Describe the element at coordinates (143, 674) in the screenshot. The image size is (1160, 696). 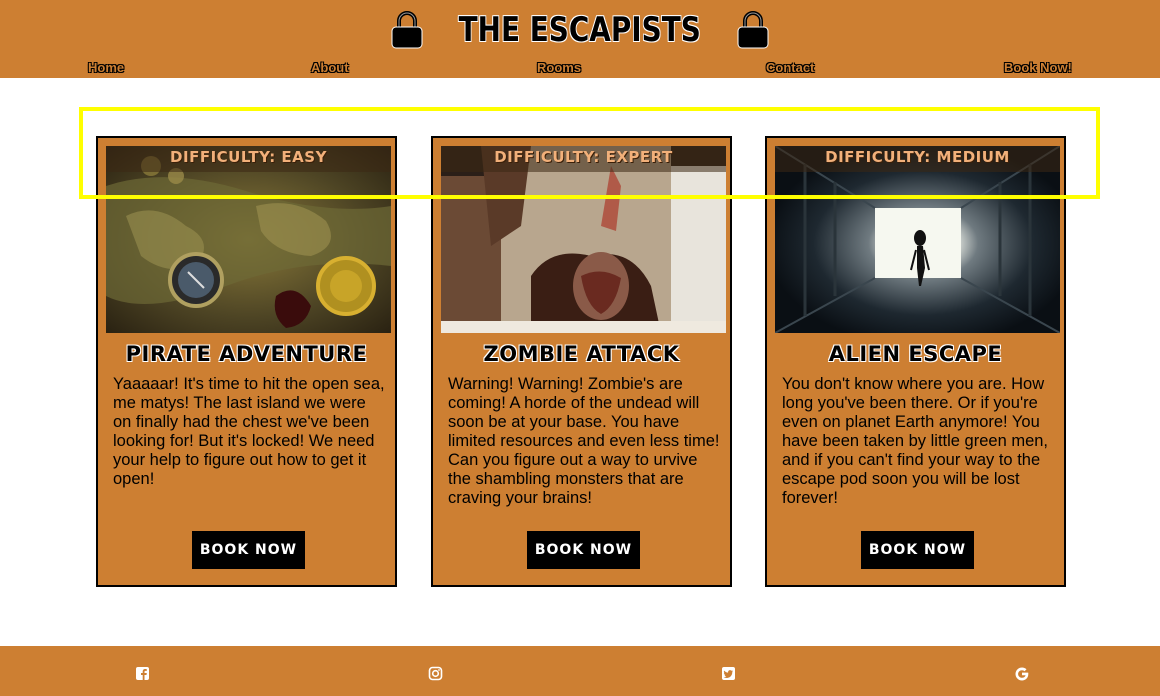
I see `facebook-icon` at that location.